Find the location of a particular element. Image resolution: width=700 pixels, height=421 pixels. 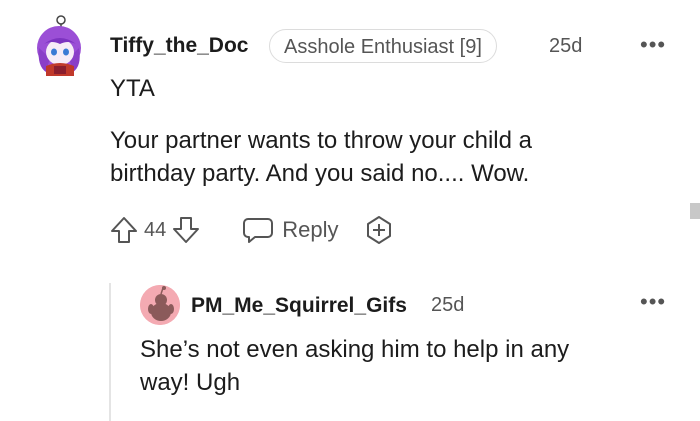

reply-timestamp: 25d is located at coordinates (448, 305).